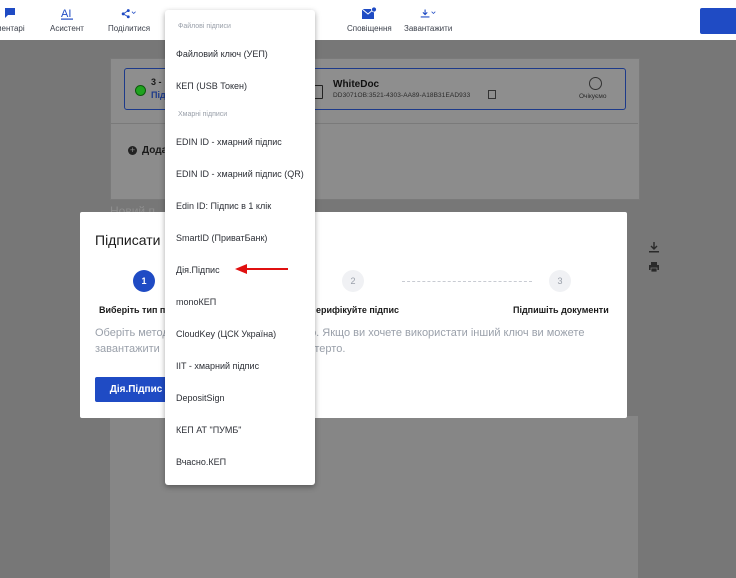 The height and width of the screenshot is (578, 736). Describe the element at coordinates (201, 462) in the screenshot. I see `menu-item-vchasno: Вчасно.КЕП` at that location.